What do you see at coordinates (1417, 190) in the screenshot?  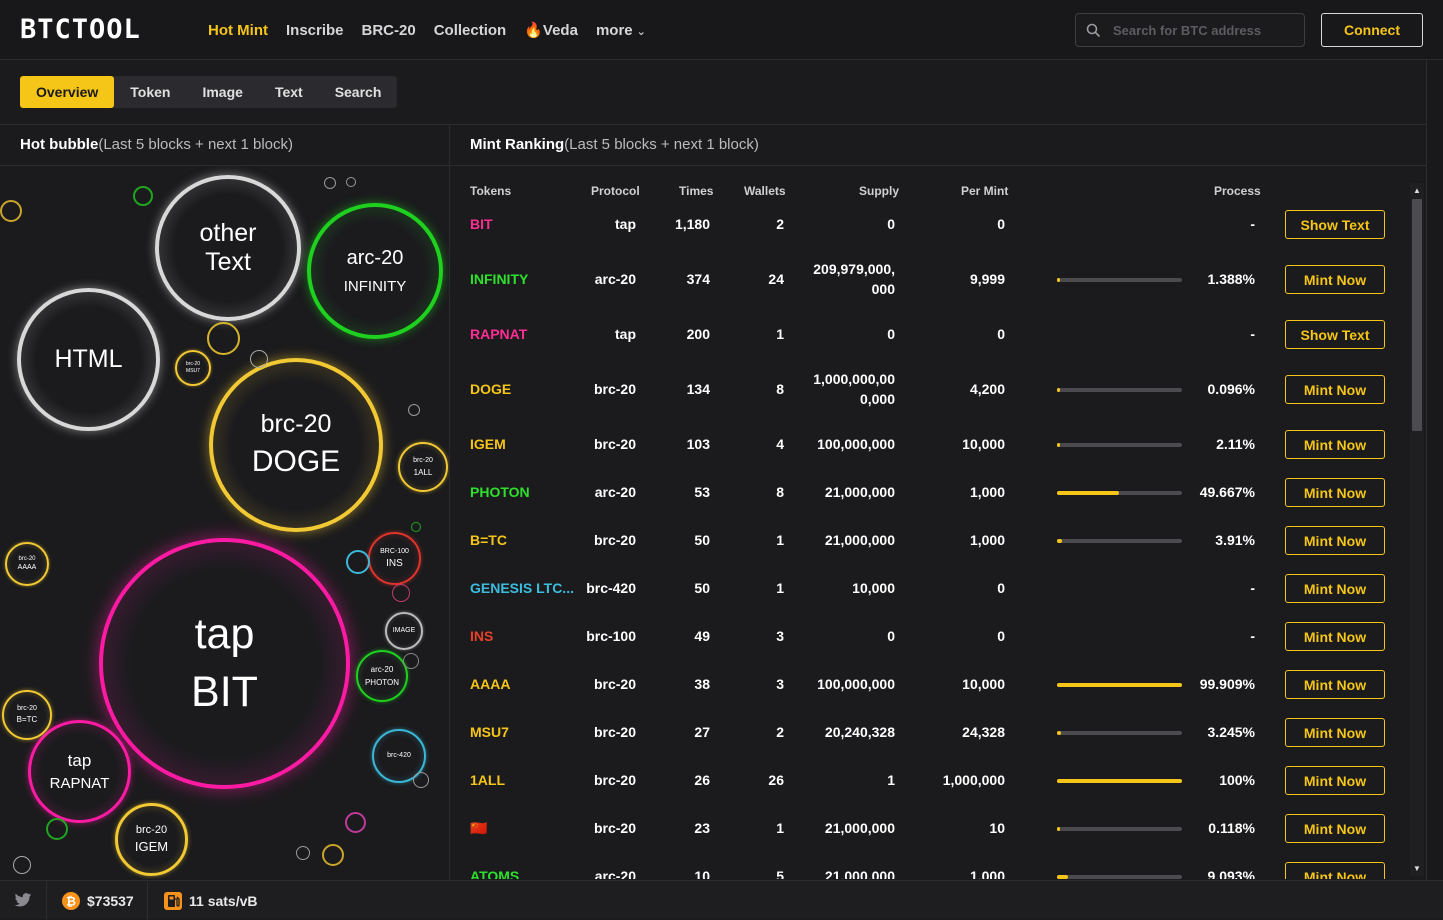 I see `scroll-up-icon: ▲` at bounding box center [1417, 190].